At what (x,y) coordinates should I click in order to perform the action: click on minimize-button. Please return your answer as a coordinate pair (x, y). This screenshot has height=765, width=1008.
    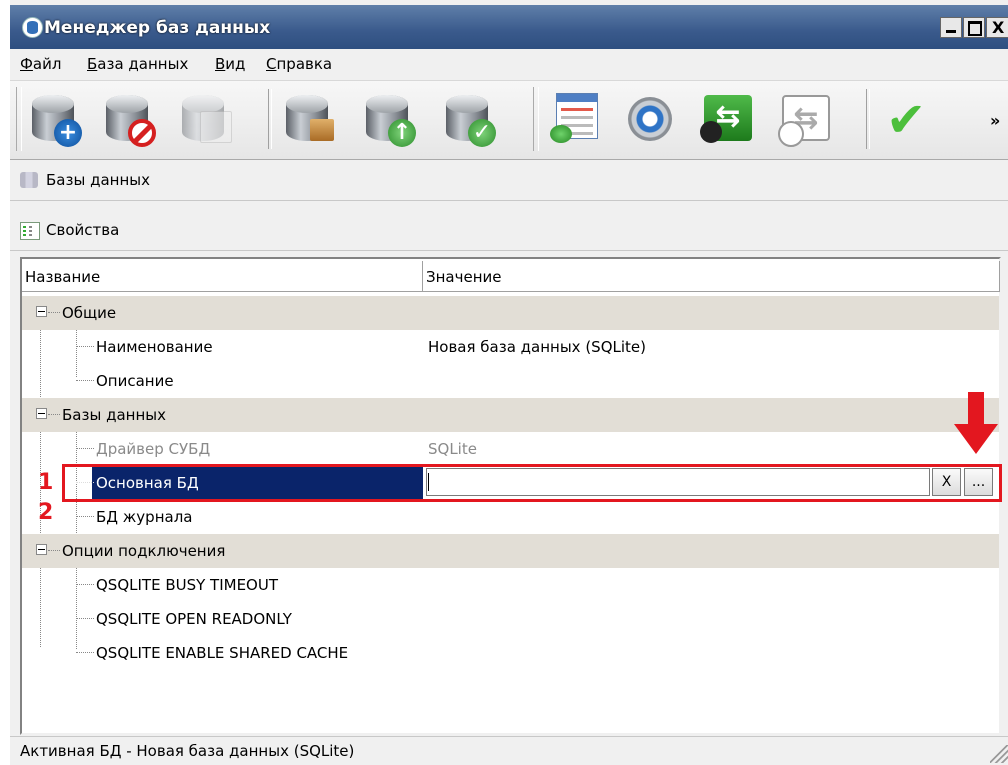
    Looking at the image, I should click on (951, 27).